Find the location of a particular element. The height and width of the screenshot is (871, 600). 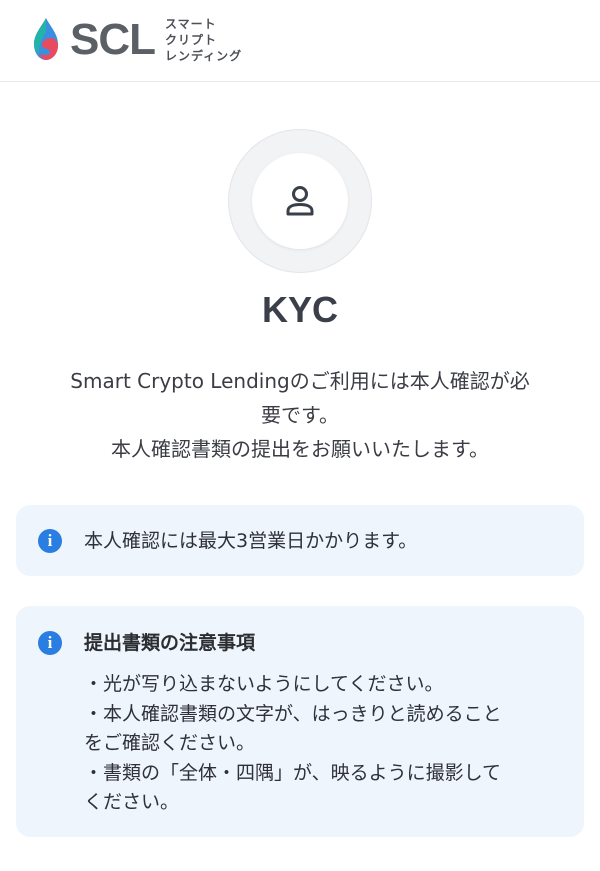

description-line: 本人確認書類の提出をお願いいたします。 is located at coordinates (300, 449).